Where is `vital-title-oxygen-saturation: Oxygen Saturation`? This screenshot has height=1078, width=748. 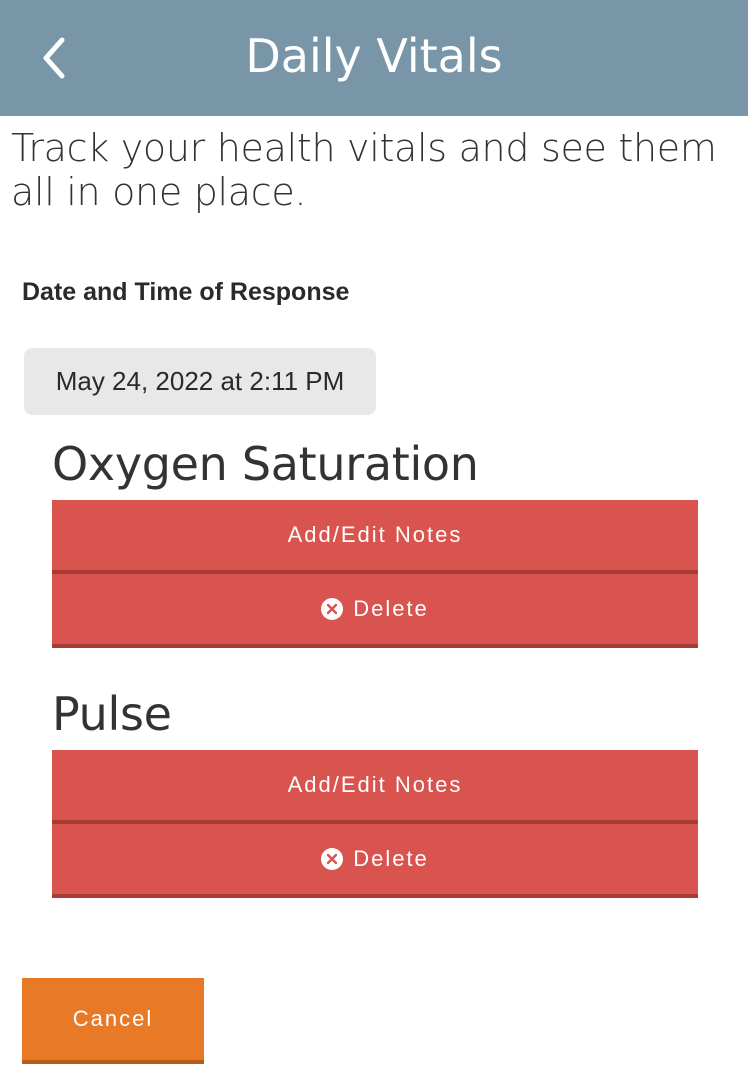 vital-title-oxygen-saturation: Oxygen Saturation is located at coordinates (265, 464).